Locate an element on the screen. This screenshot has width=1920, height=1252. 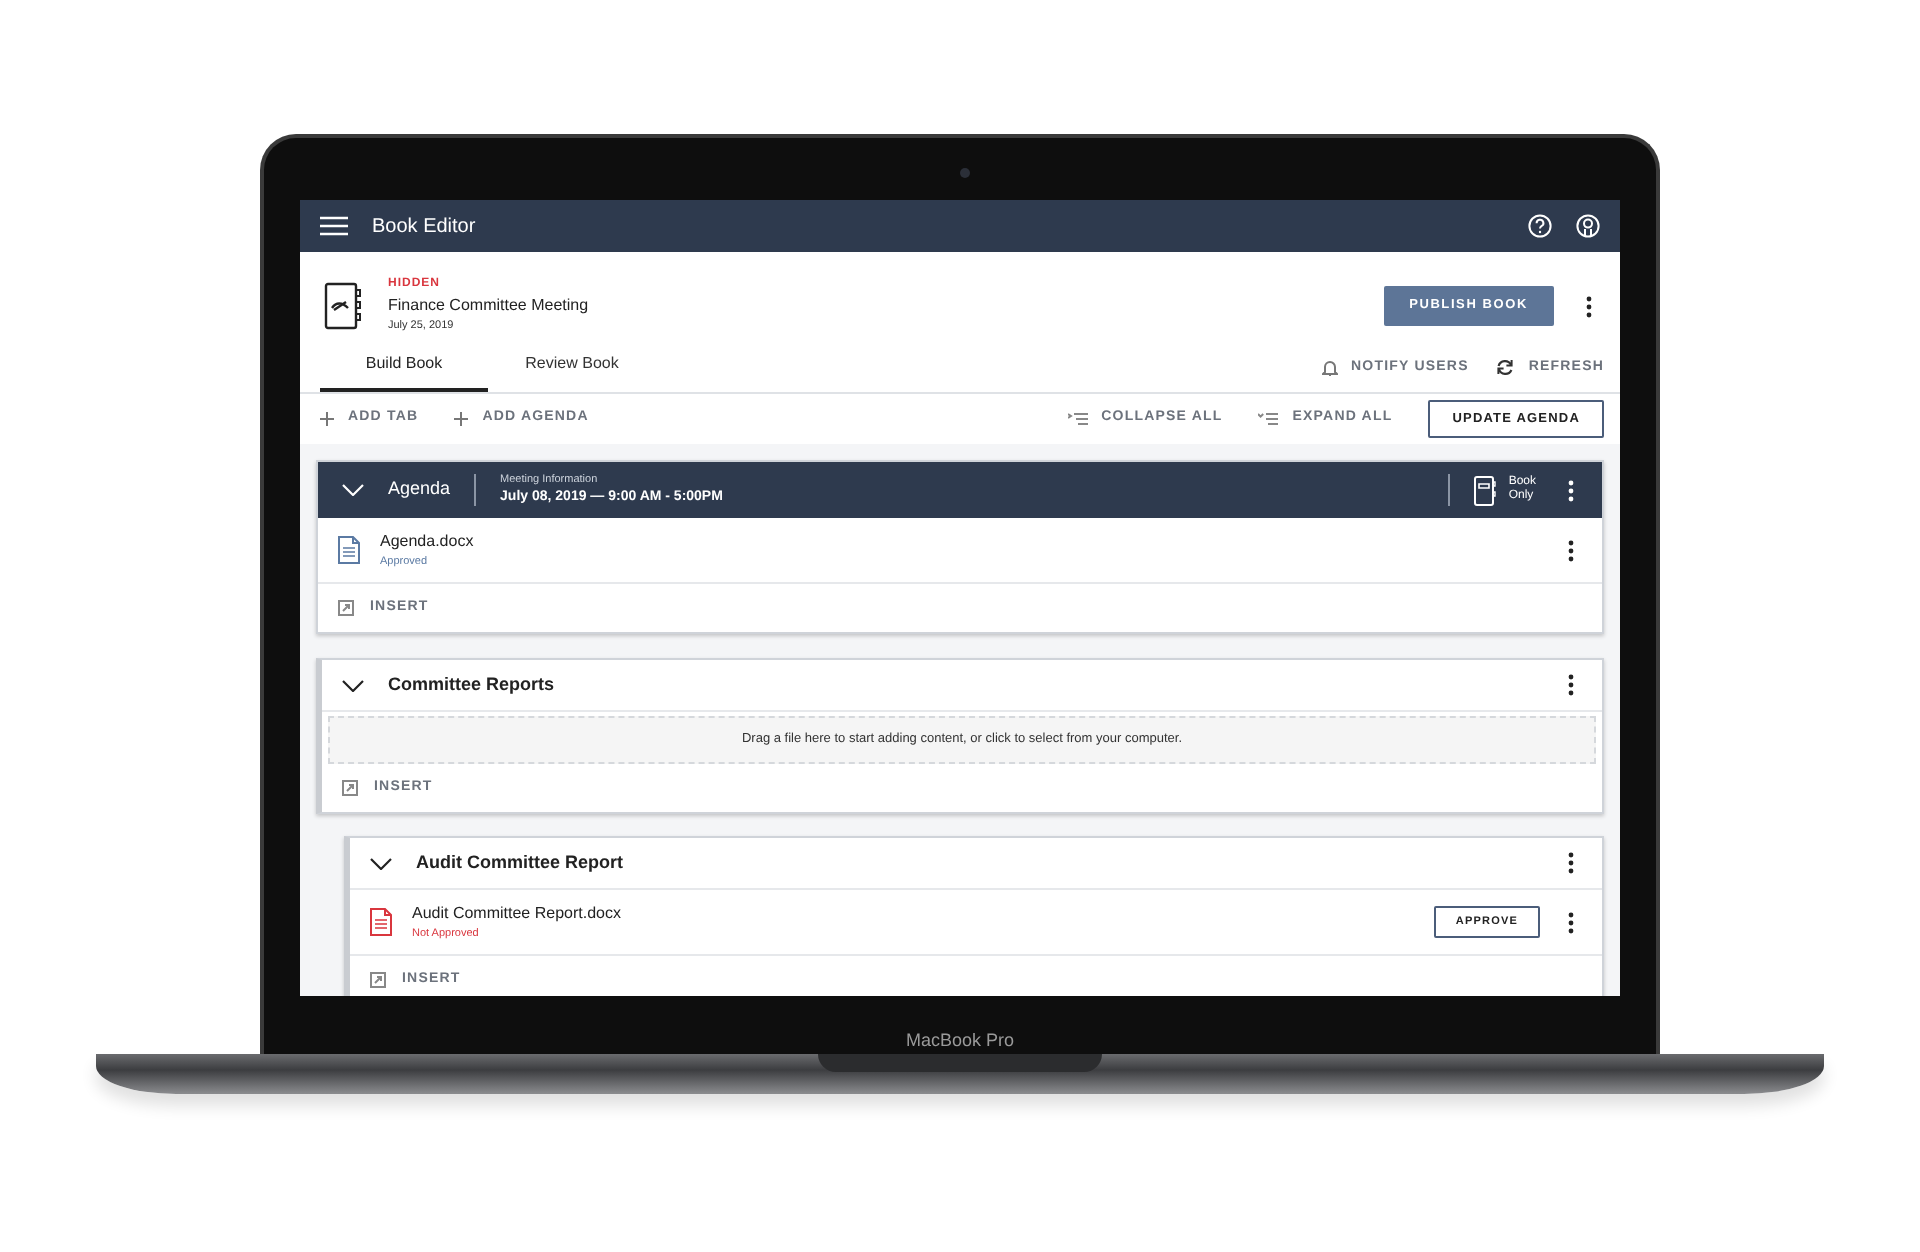
device-label: MacBook Pro is located at coordinates (960, 1040).